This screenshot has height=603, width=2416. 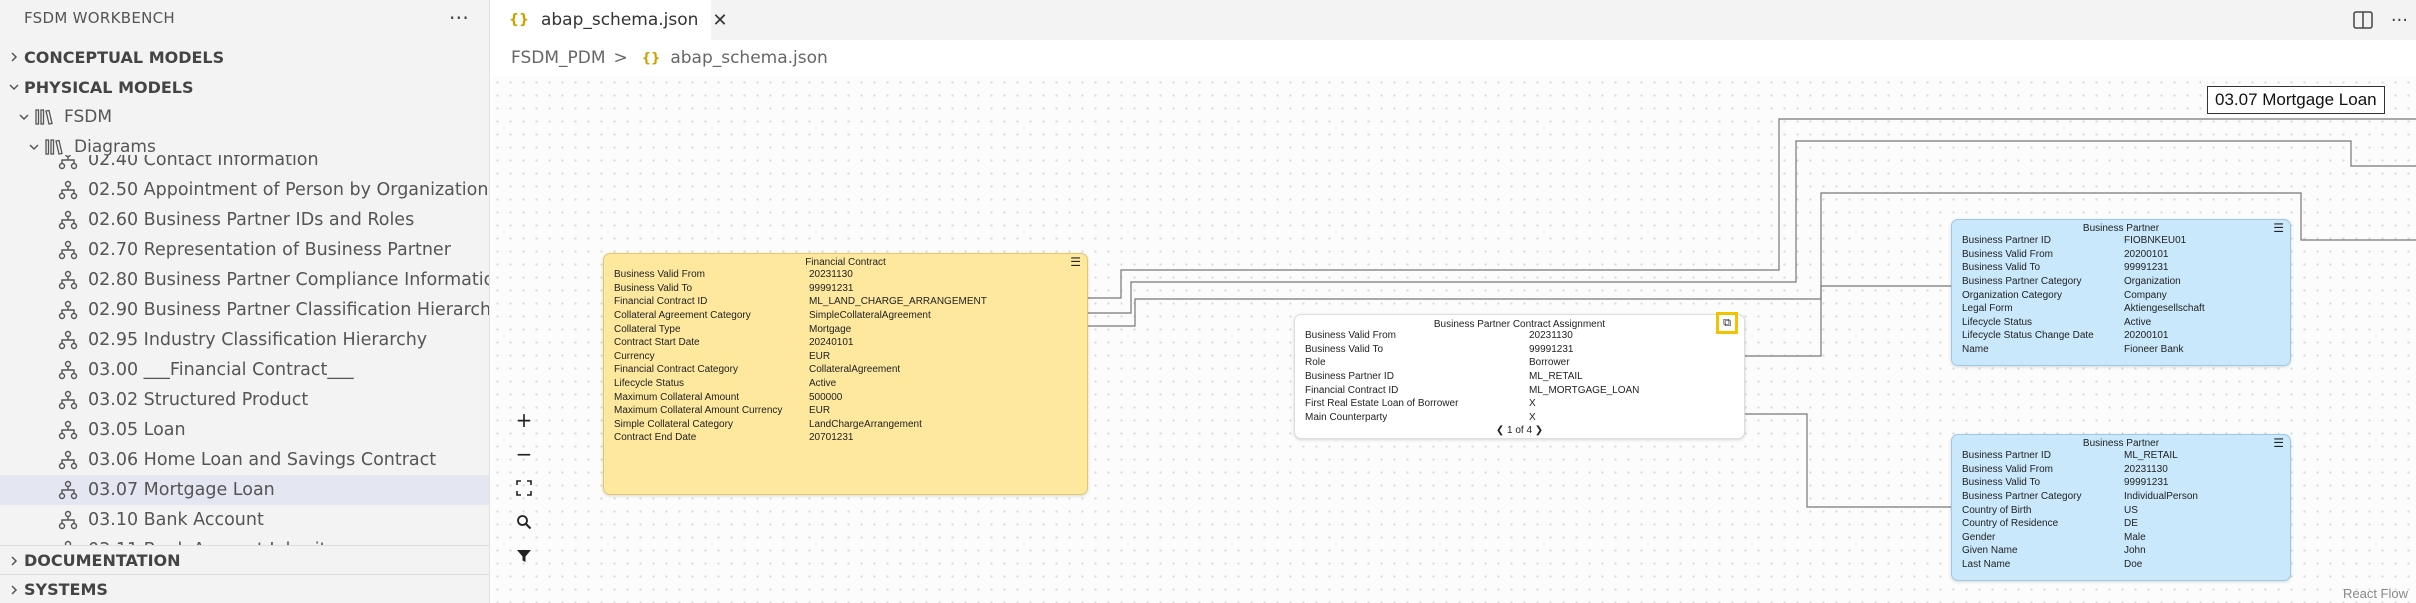 I want to click on node-title: Business Partner Contract Assignment, so click(x=1519, y=324).